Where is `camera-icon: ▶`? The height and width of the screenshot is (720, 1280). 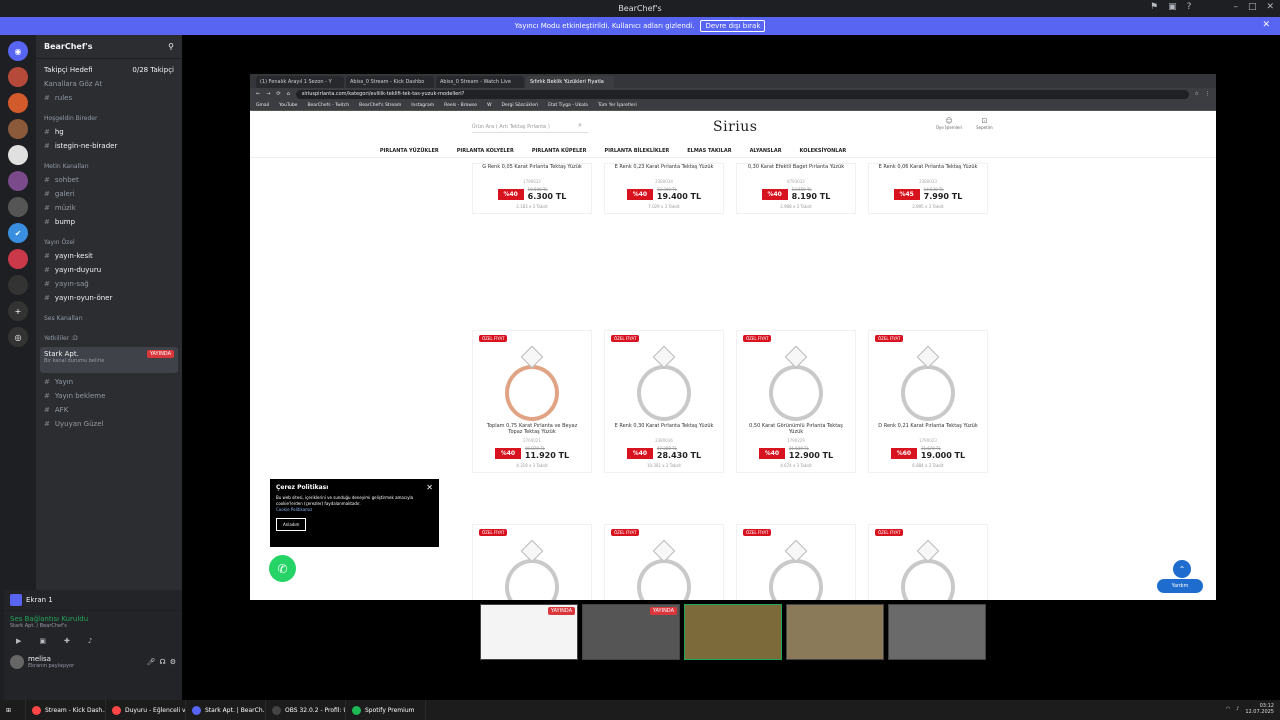
camera-icon: ▶ is located at coordinates (18, 641).